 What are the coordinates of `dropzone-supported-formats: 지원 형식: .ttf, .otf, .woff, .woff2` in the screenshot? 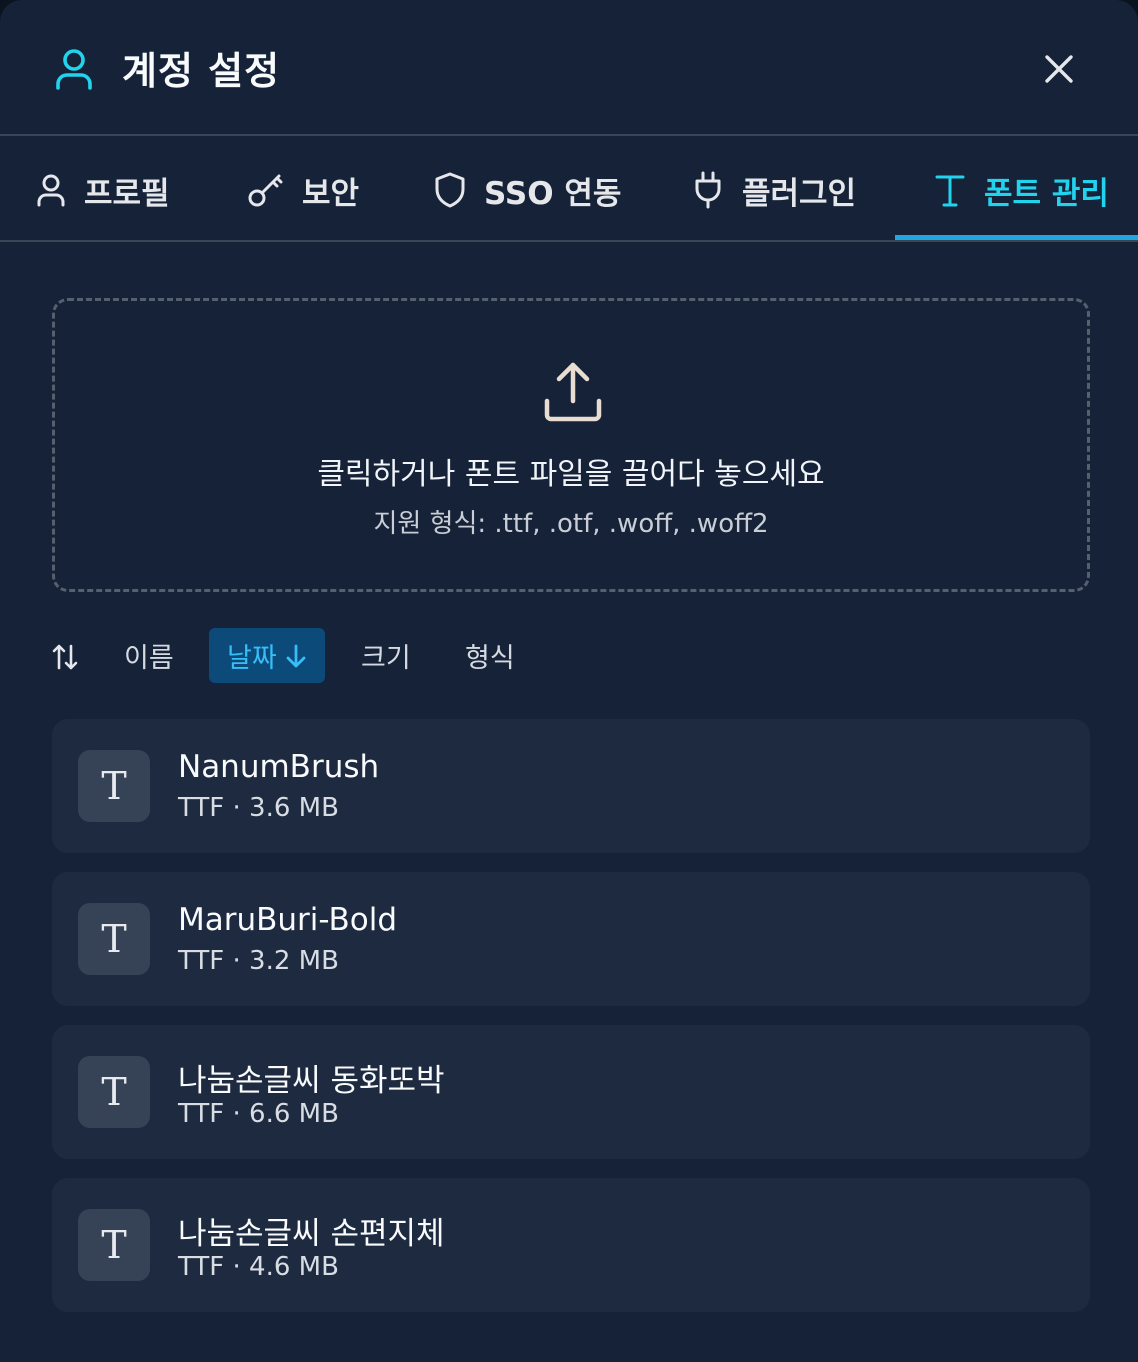 It's located at (571, 524).